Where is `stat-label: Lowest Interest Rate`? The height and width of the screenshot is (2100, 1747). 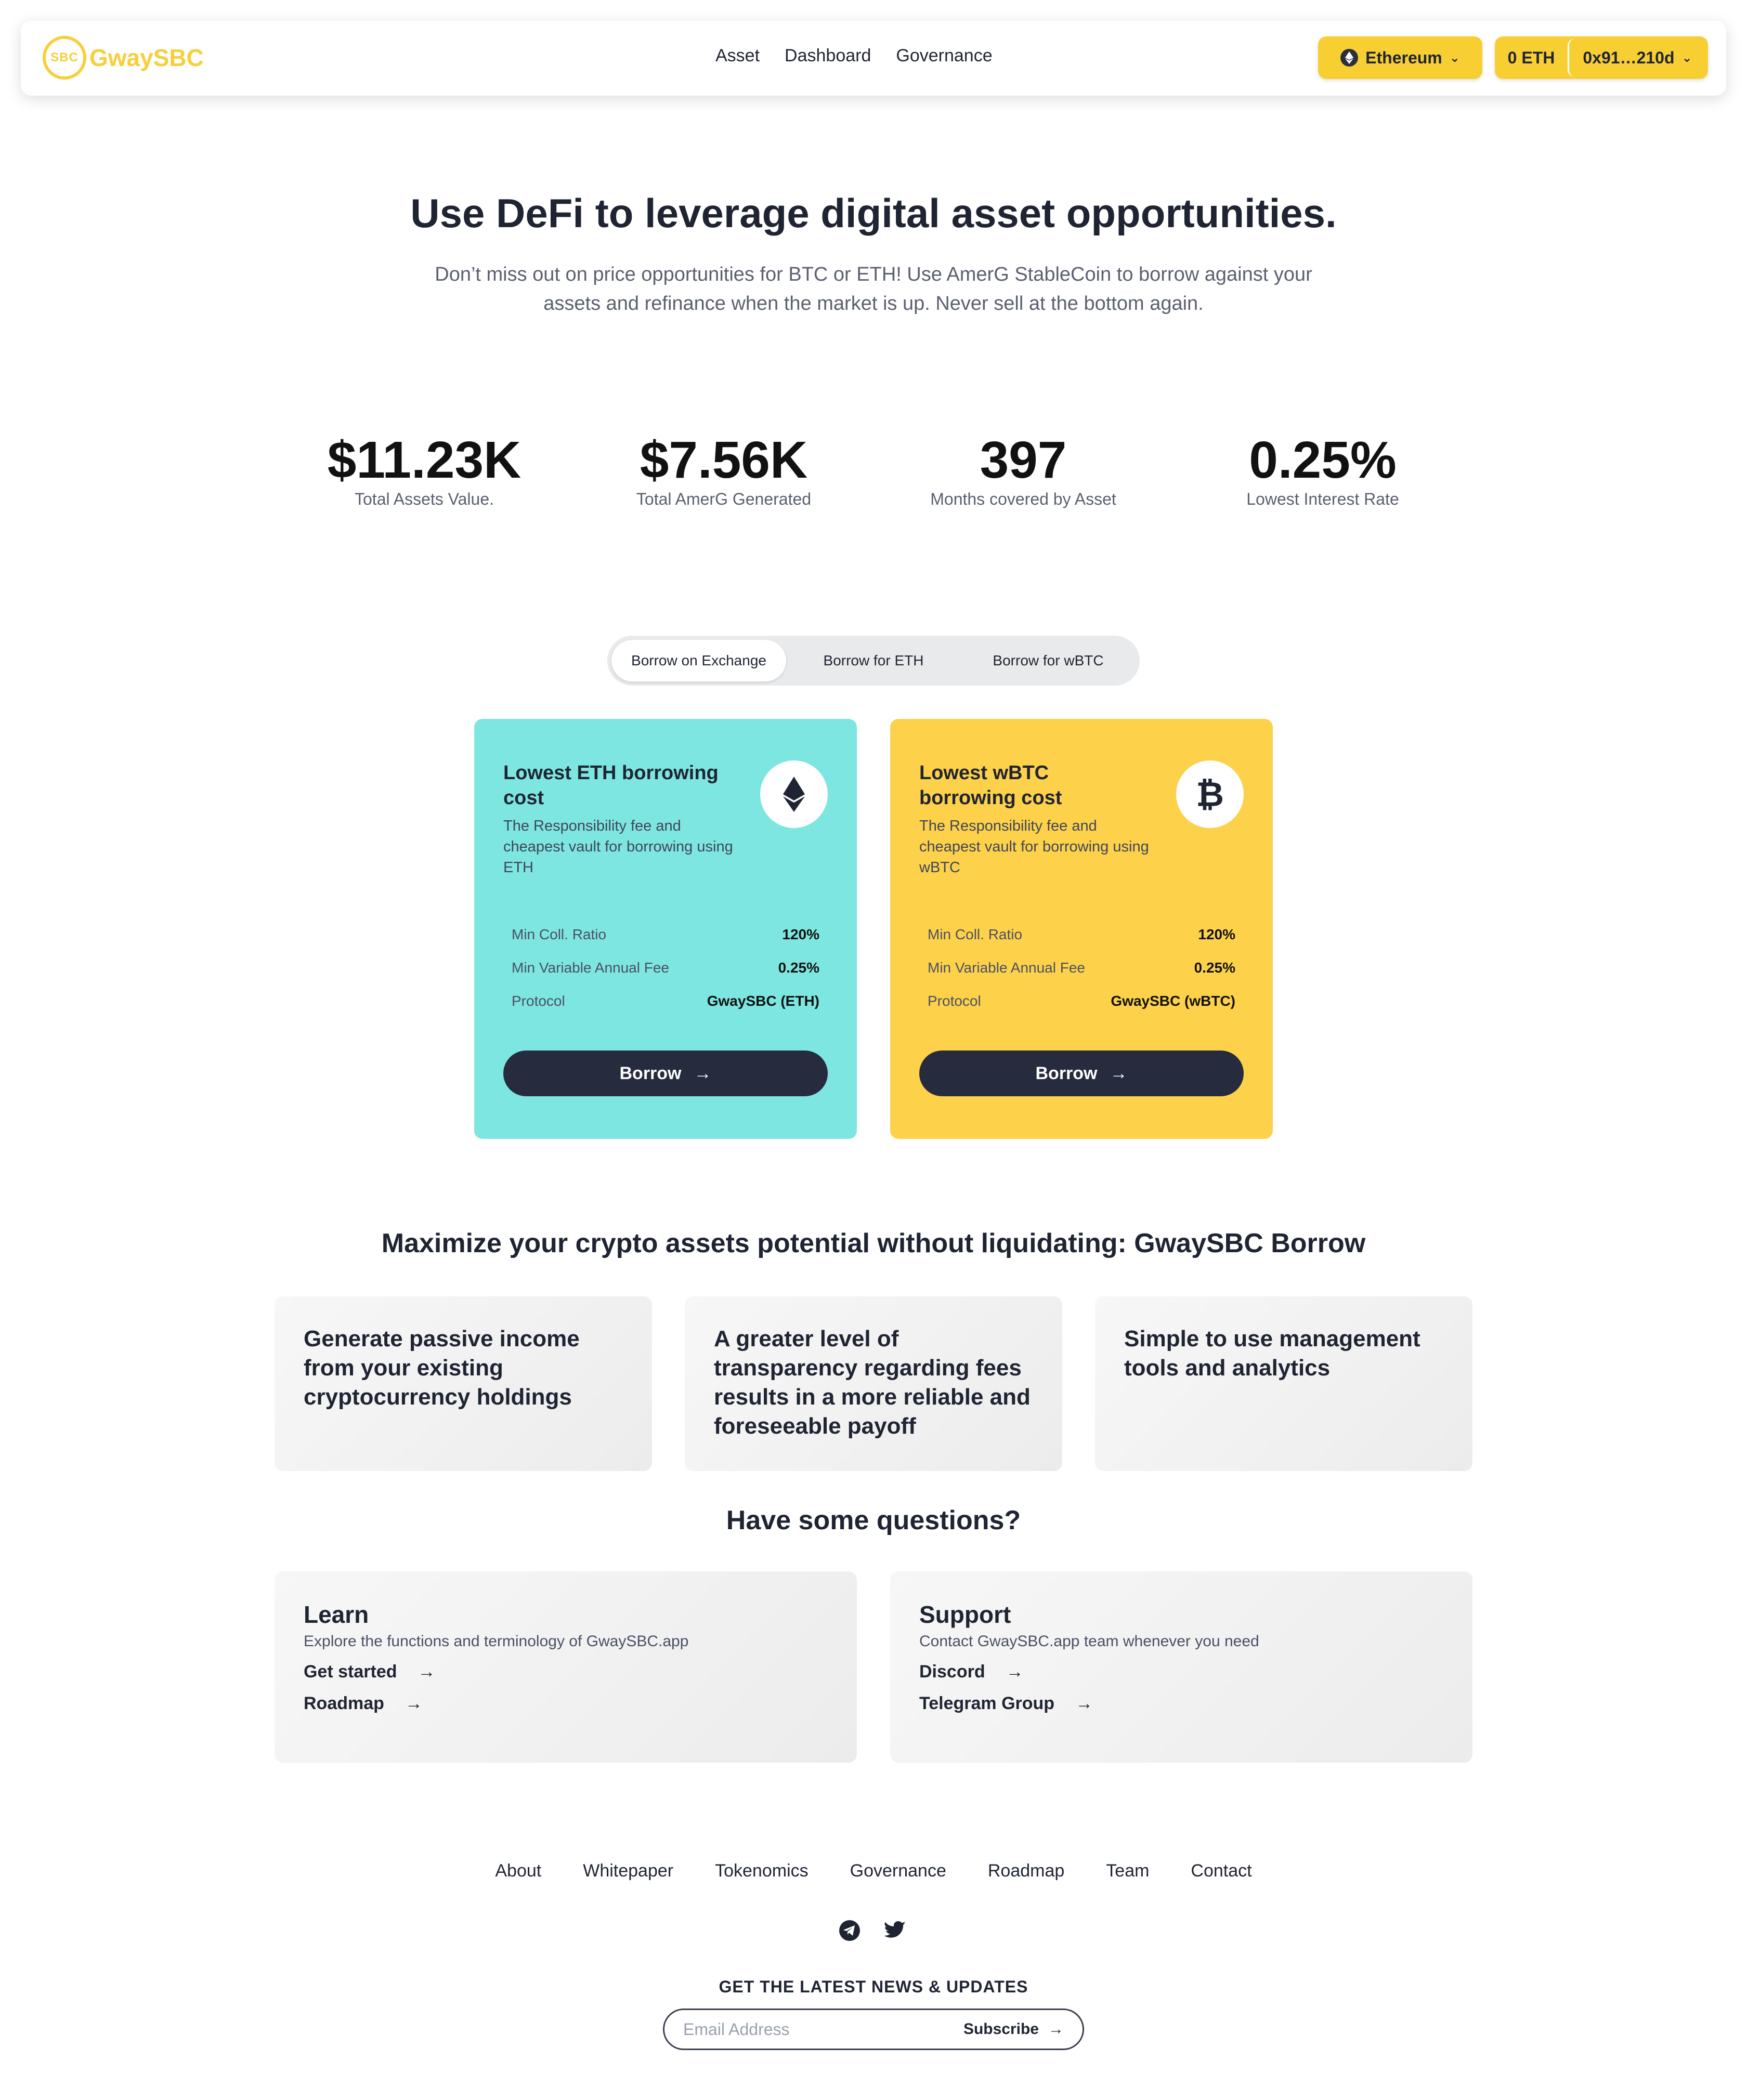 stat-label: Lowest Interest Rate is located at coordinates (1322, 499).